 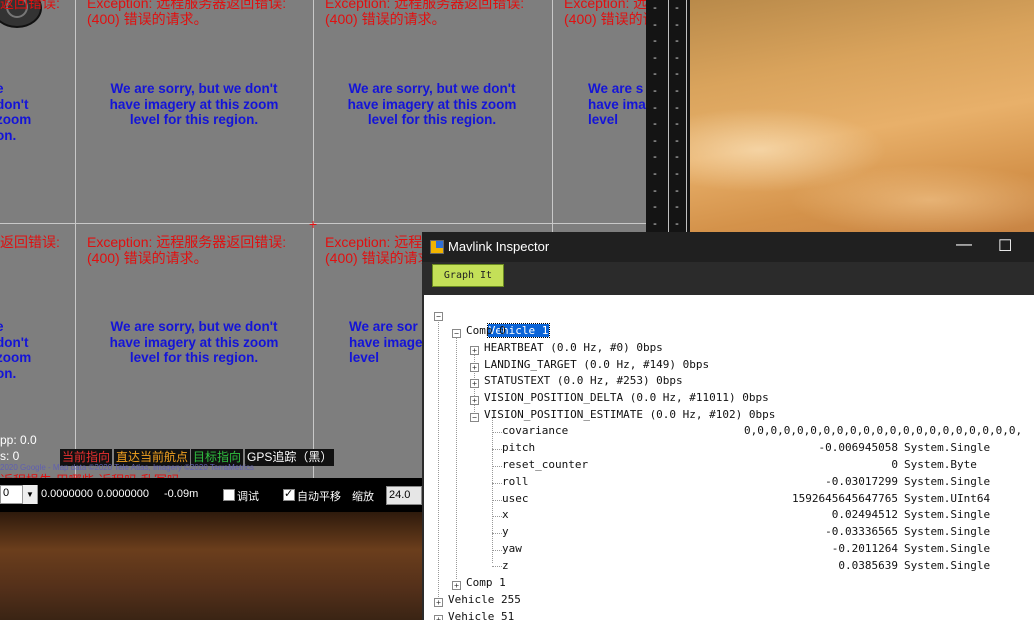 What do you see at coordinates (123, 494) in the screenshot?
I see `longitude-readout: 0.0000000` at bounding box center [123, 494].